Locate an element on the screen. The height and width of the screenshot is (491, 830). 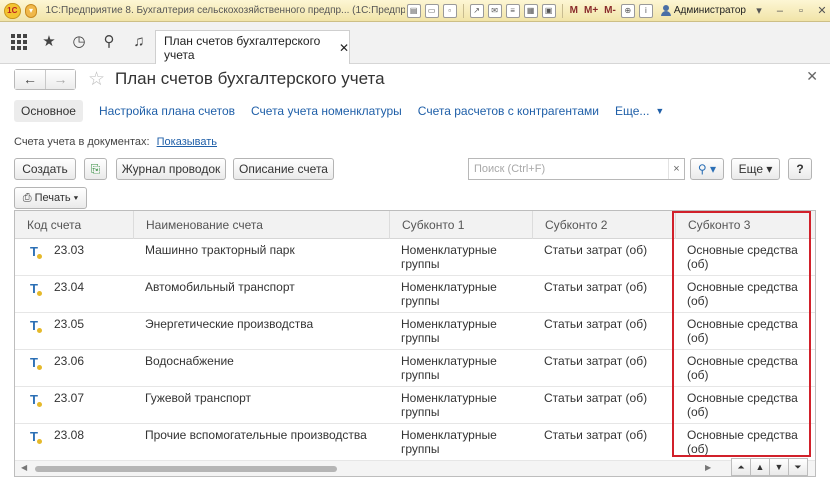
print-label: Печать is located at coordinates (52, 198).